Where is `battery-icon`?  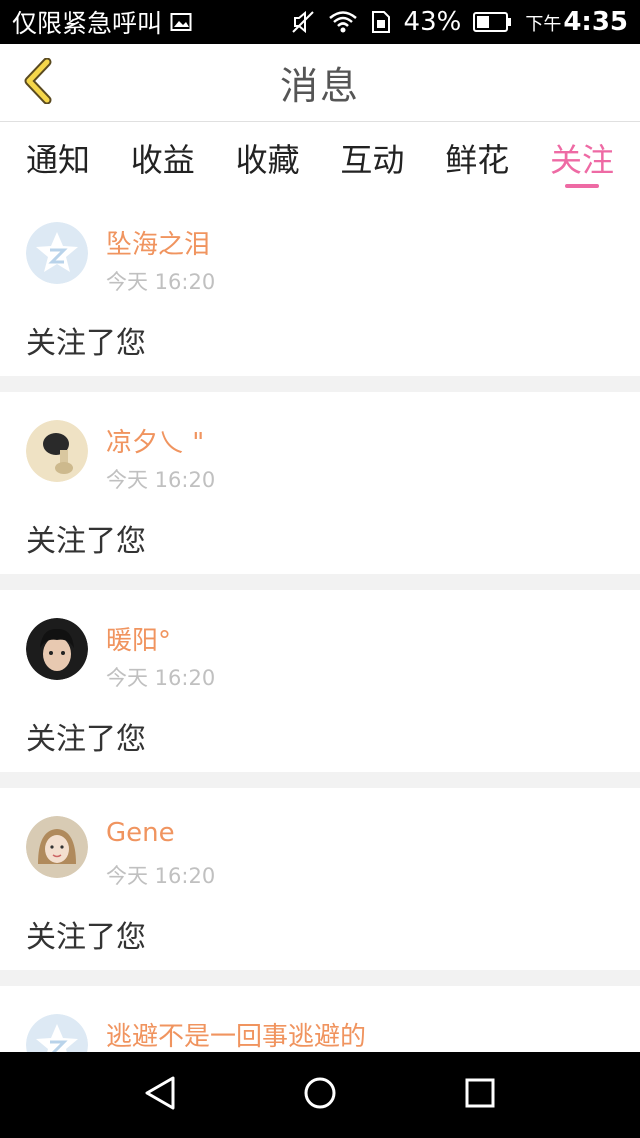
battery-icon is located at coordinates (493, 22).